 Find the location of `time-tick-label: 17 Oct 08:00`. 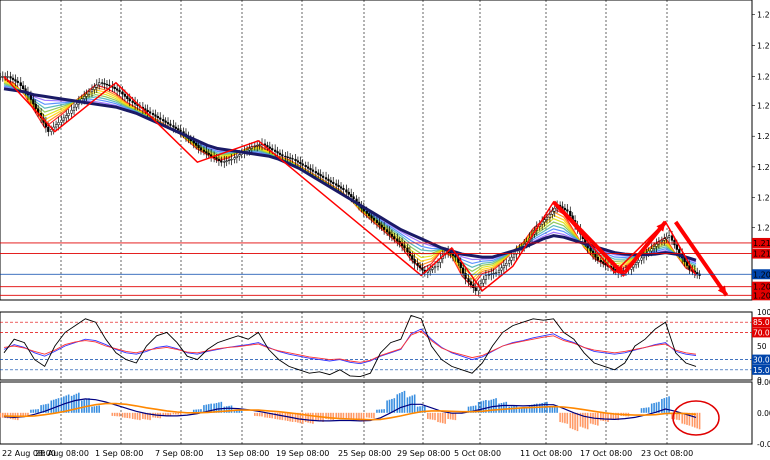

time-tick-label: 17 Oct 08:00 is located at coordinates (606, 453).